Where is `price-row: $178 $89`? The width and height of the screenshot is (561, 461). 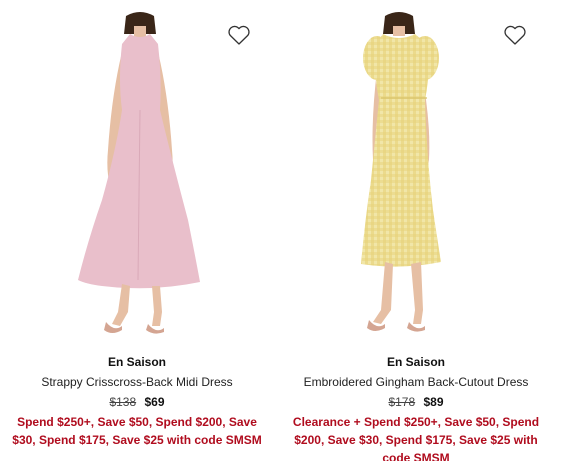
price-row: $178 $89 is located at coordinates (416, 402).